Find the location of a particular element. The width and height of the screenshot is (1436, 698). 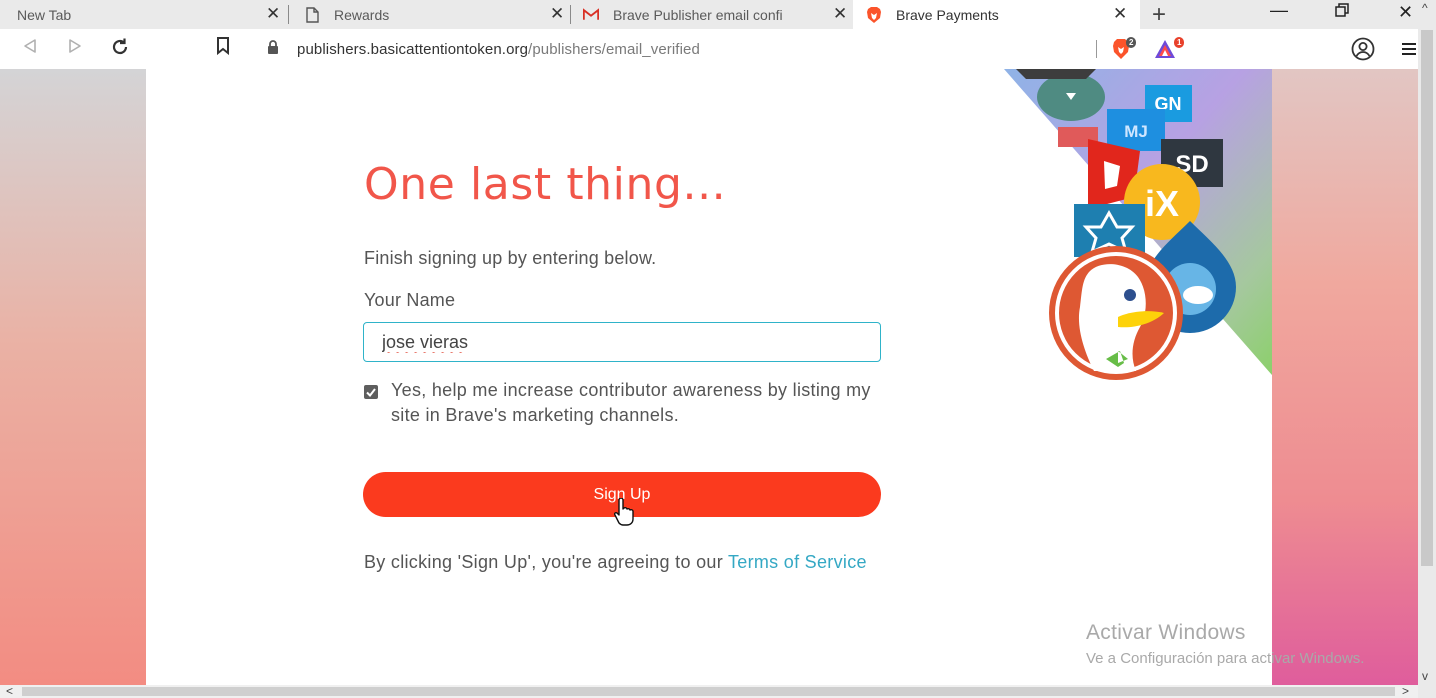

brave-rewards-icon is located at coordinates (1165, 51).